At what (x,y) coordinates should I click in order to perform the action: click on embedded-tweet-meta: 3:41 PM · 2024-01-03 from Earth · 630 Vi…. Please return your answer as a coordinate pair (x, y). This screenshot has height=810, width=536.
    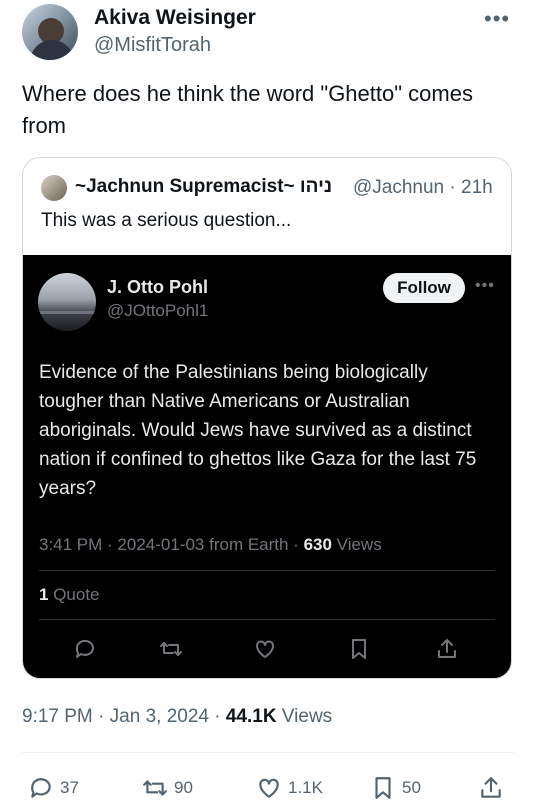
    Looking at the image, I should click on (210, 545).